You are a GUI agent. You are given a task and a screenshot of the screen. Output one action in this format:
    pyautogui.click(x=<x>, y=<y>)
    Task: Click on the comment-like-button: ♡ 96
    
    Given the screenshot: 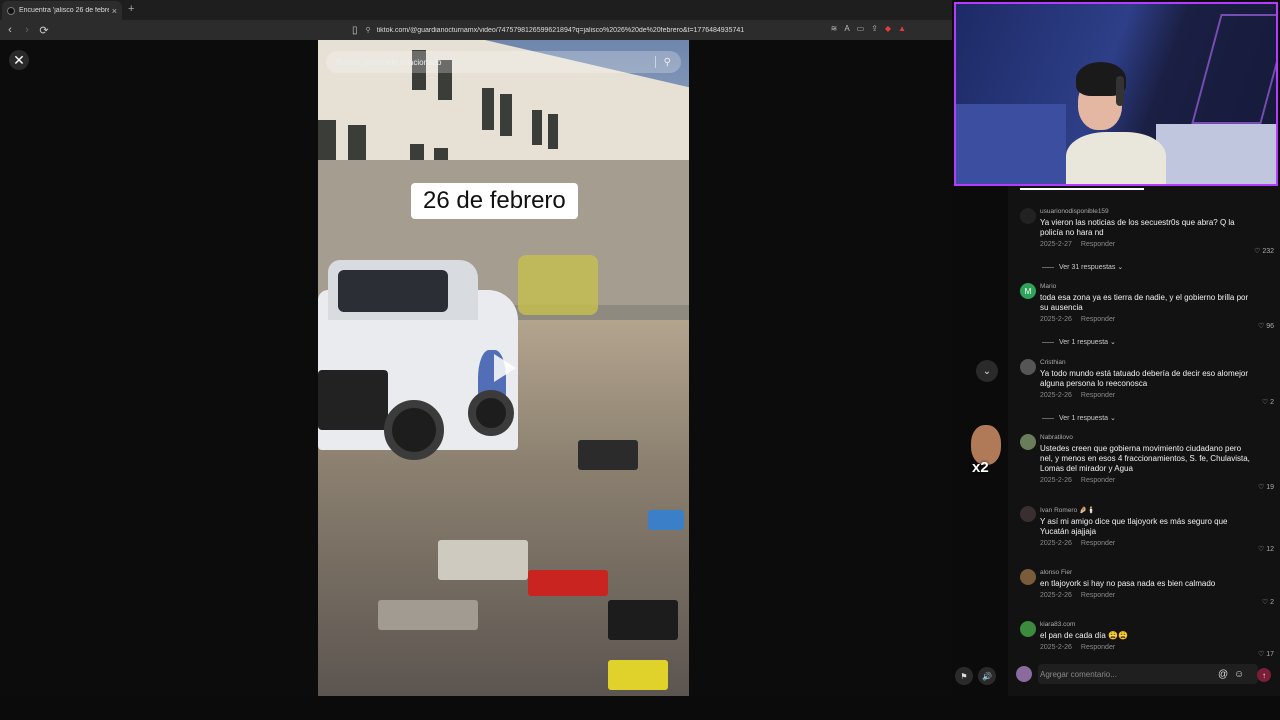 What is the action you would take?
    pyautogui.click(x=1266, y=326)
    